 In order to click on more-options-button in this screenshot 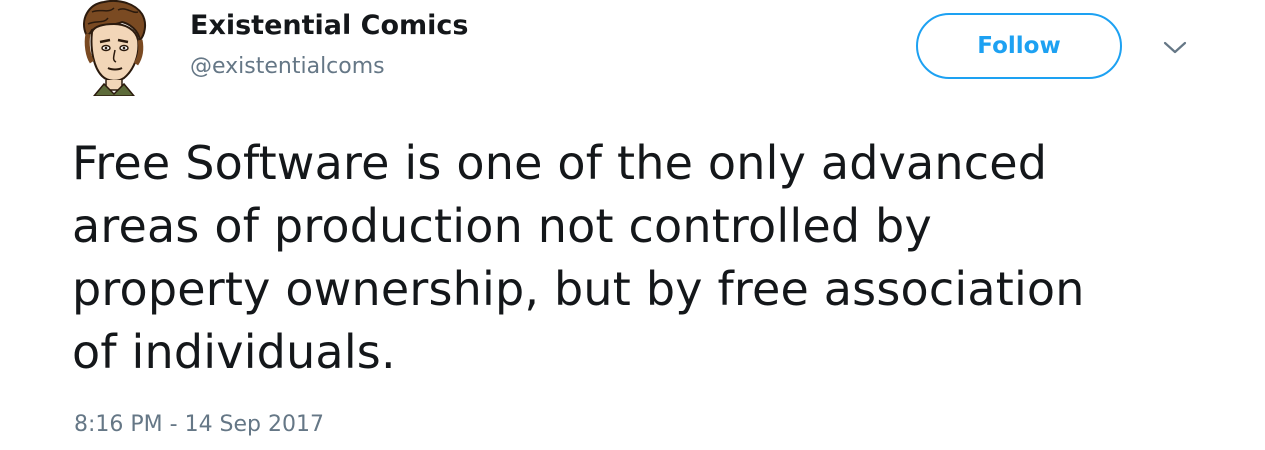, I will do `click(1175, 48)`.